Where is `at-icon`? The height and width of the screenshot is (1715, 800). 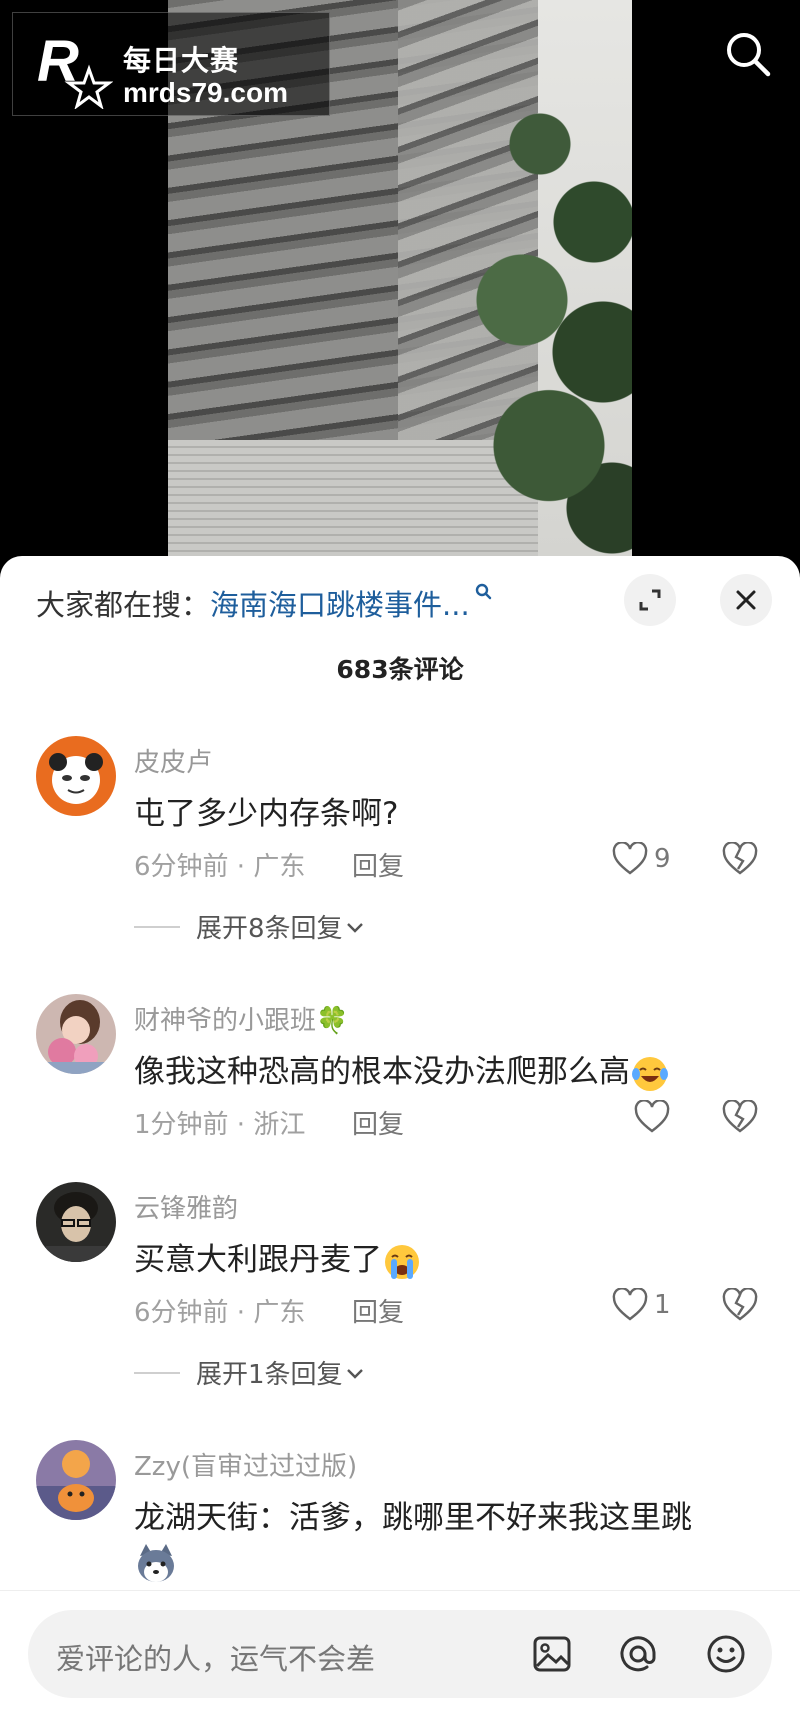
at-icon is located at coordinates (638, 1654).